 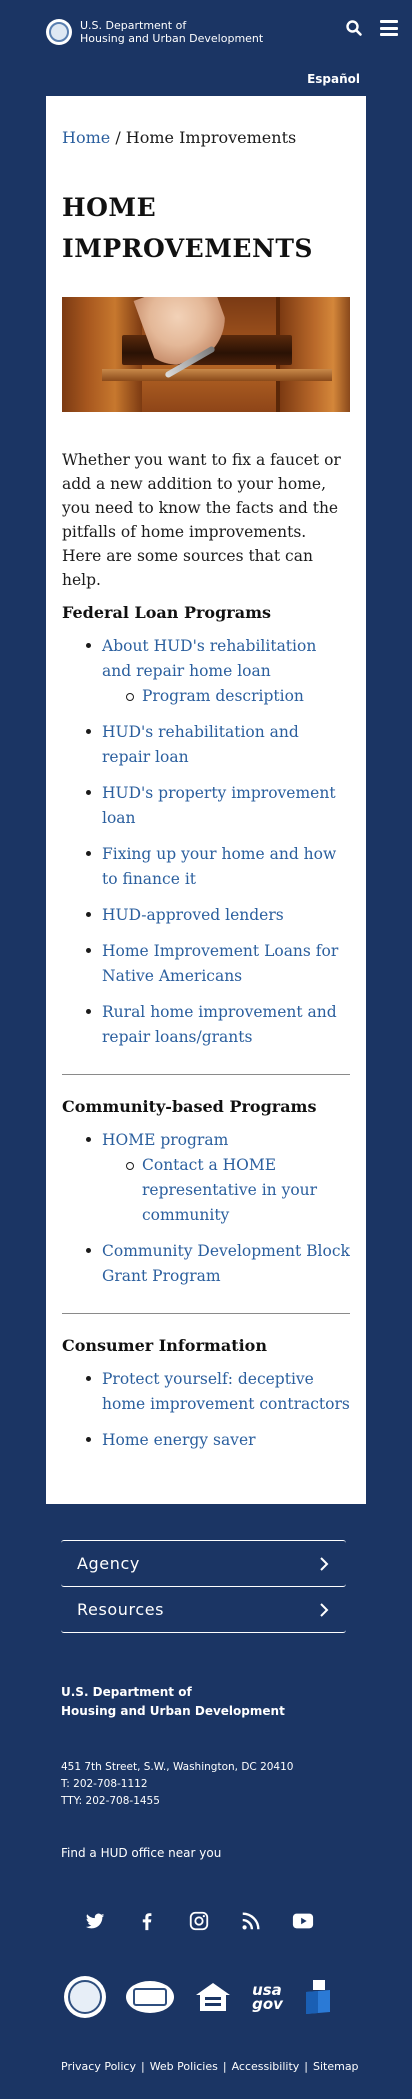 I want to click on espanol-link: Español, so click(x=333, y=79).